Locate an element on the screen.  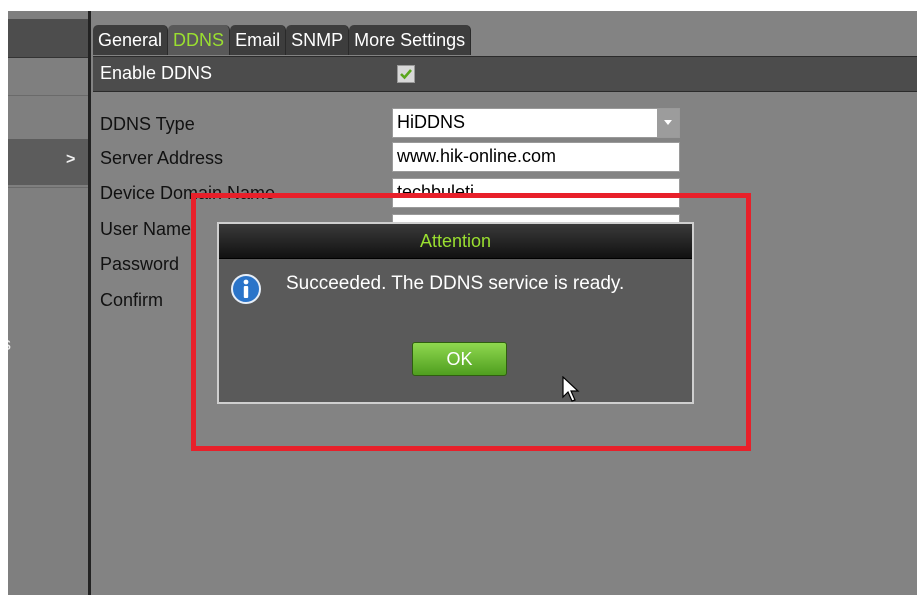
dialog-message: Succeeded. The DDNS service is ready. is located at coordinates (455, 283).